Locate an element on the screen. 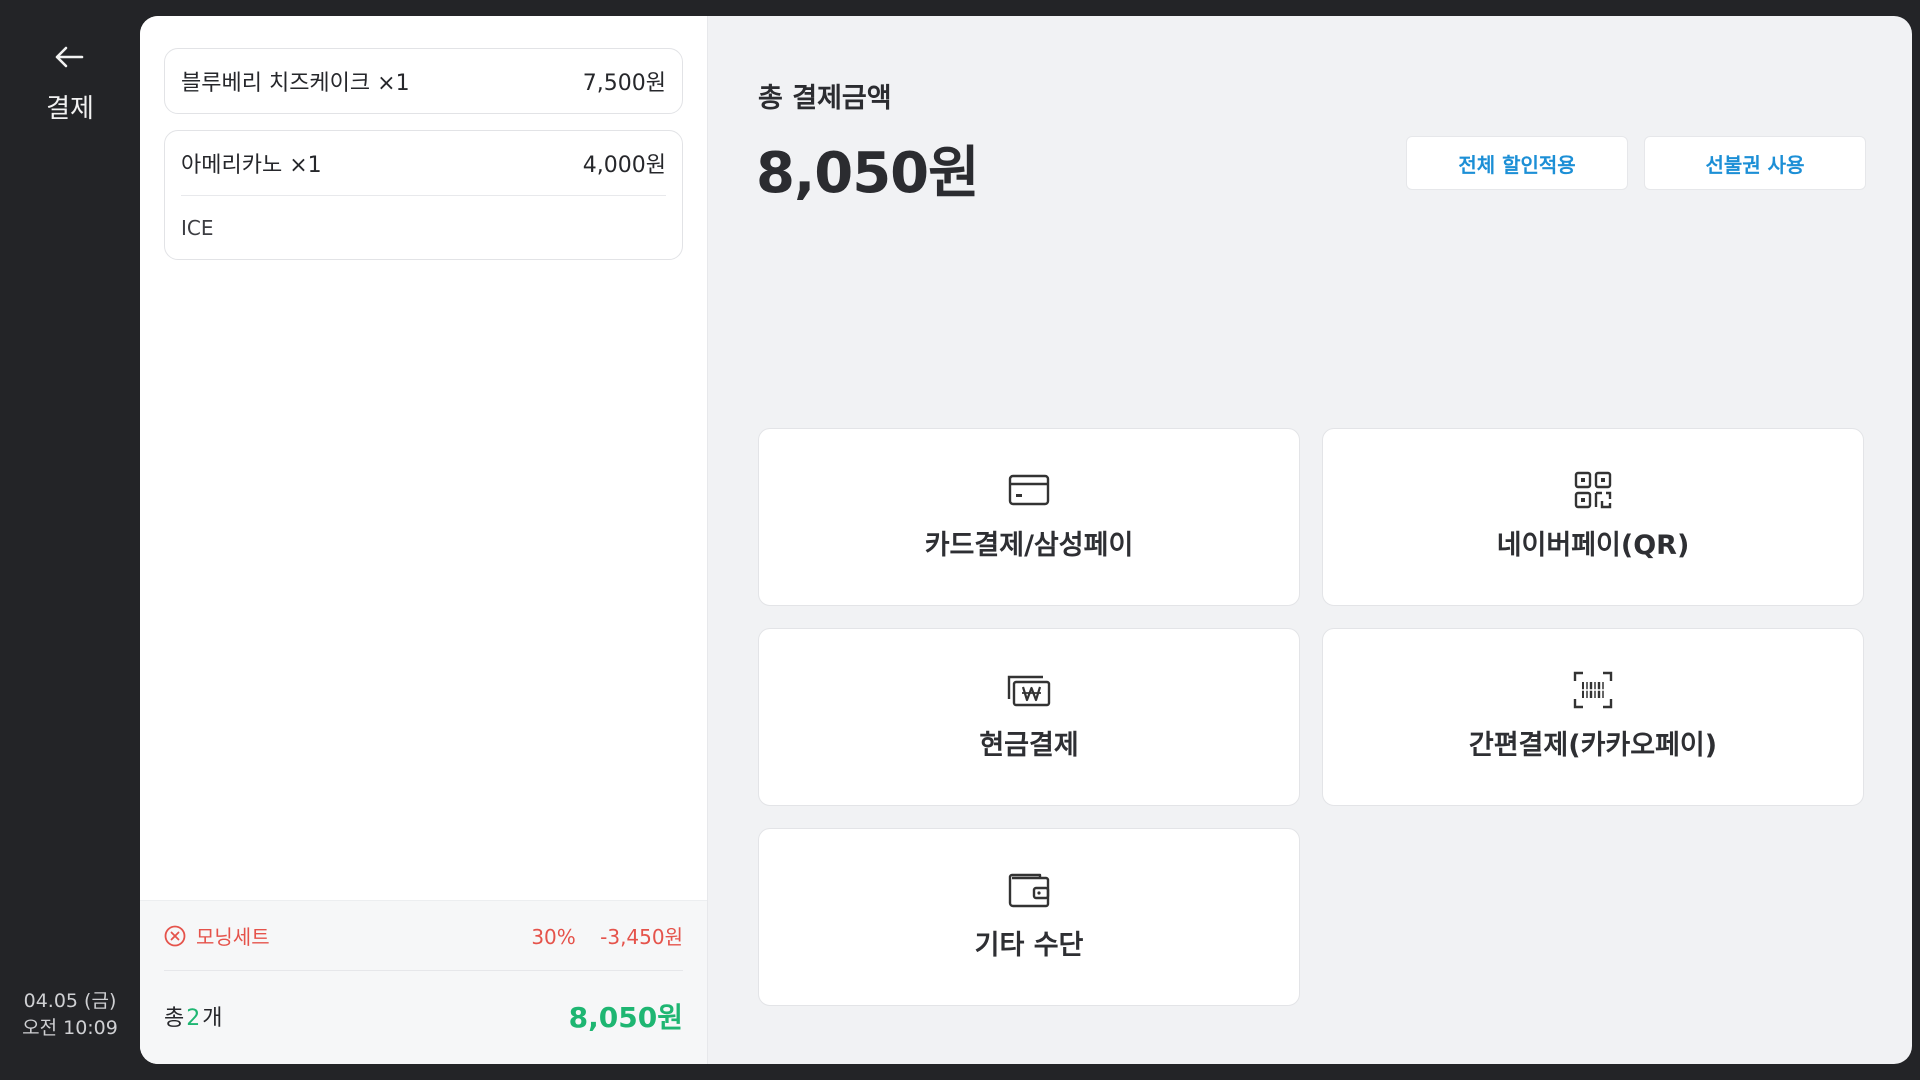 The image size is (1920, 1080). qr-code-icon is located at coordinates (1593, 490).